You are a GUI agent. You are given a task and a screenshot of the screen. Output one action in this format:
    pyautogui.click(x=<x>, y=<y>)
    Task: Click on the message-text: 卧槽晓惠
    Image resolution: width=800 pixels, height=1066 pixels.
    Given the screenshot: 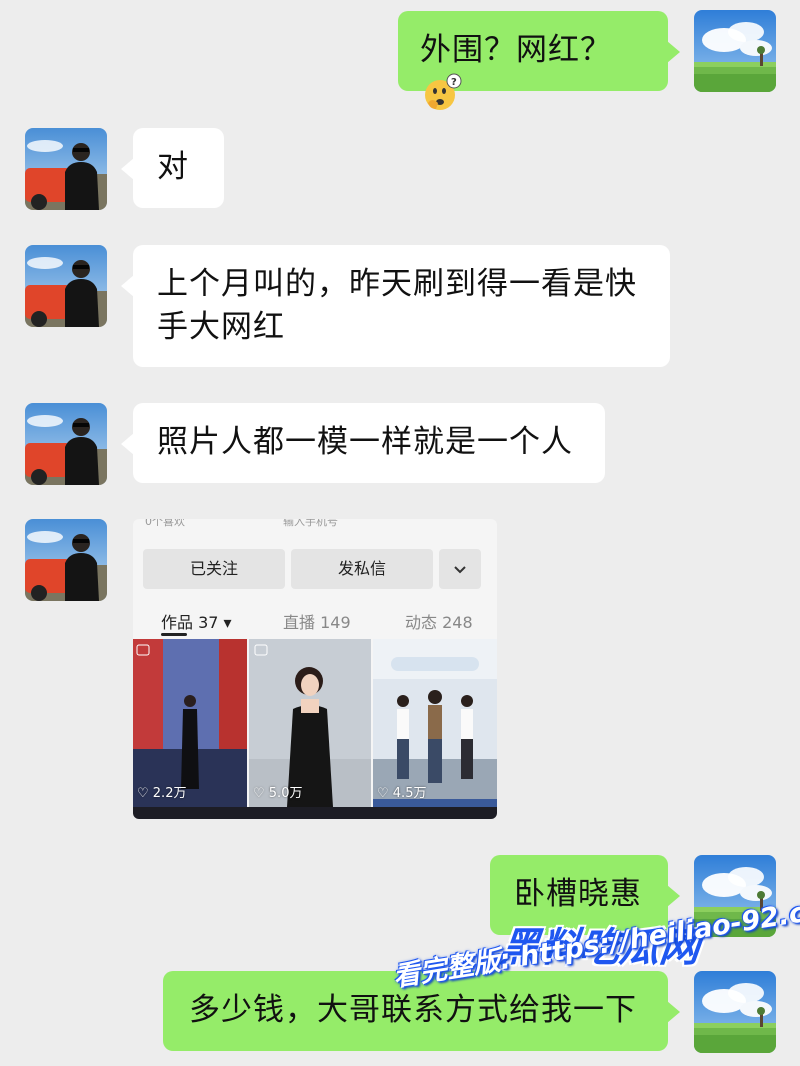 What is the action you would take?
    pyautogui.click(x=578, y=894)
    